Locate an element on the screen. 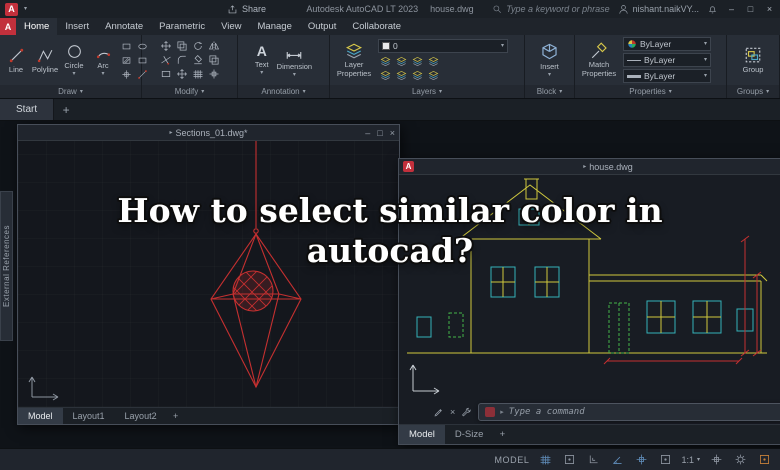 The height and width of the screenshot is (470, 780). circle-tool: Circle ▾ is located at coordinates (74, 60).